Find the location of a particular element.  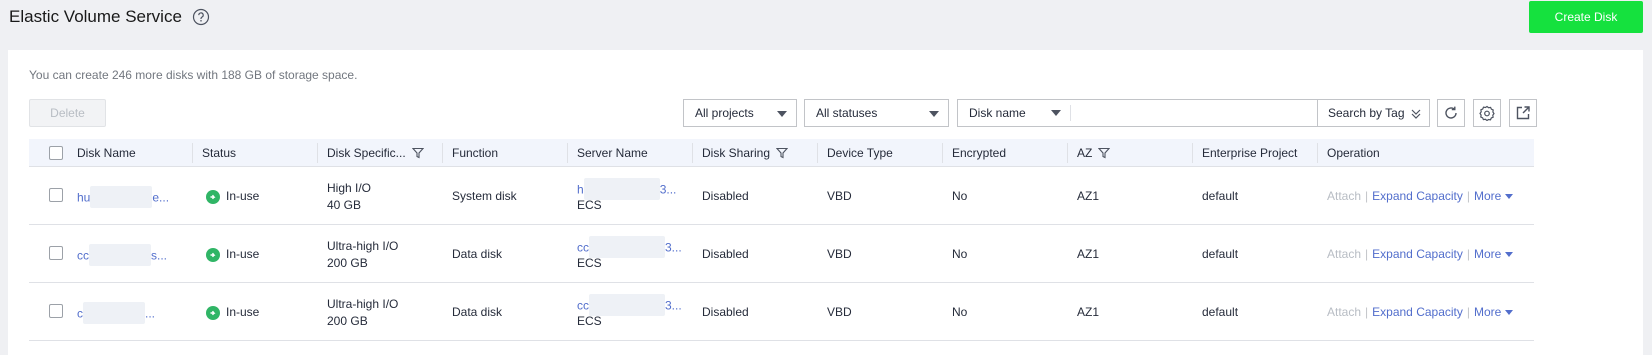

search-box: Disk name is located at coordinates (1156, 113).